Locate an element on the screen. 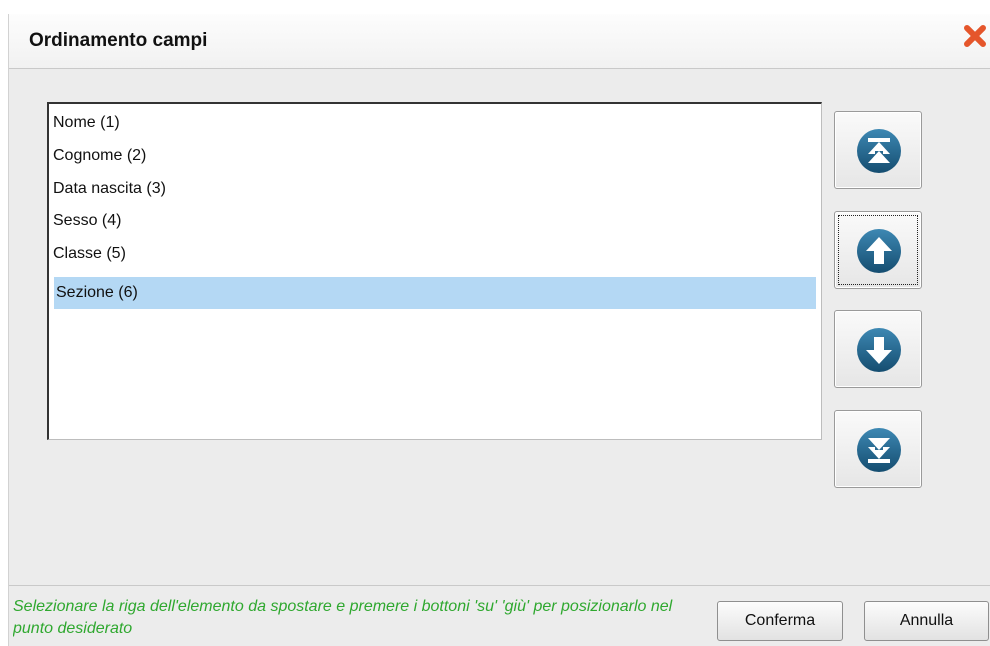  move-to-bottom-icon is located at coordinates (879, 450).